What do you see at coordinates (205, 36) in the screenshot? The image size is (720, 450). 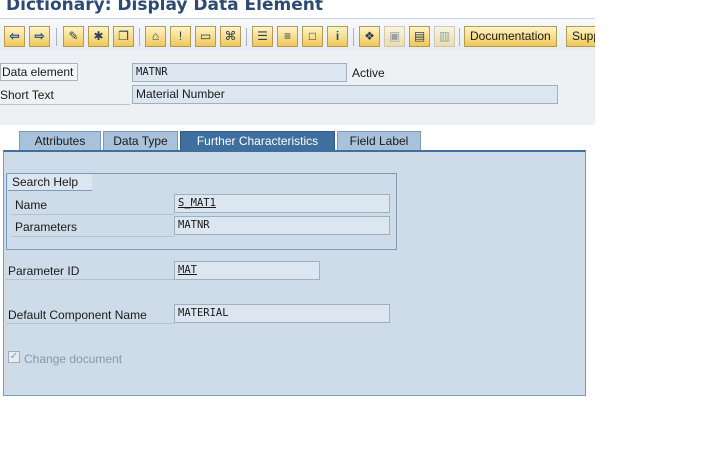 I see `display-object-list-icon: ▭` at bounding box center [205, 36].